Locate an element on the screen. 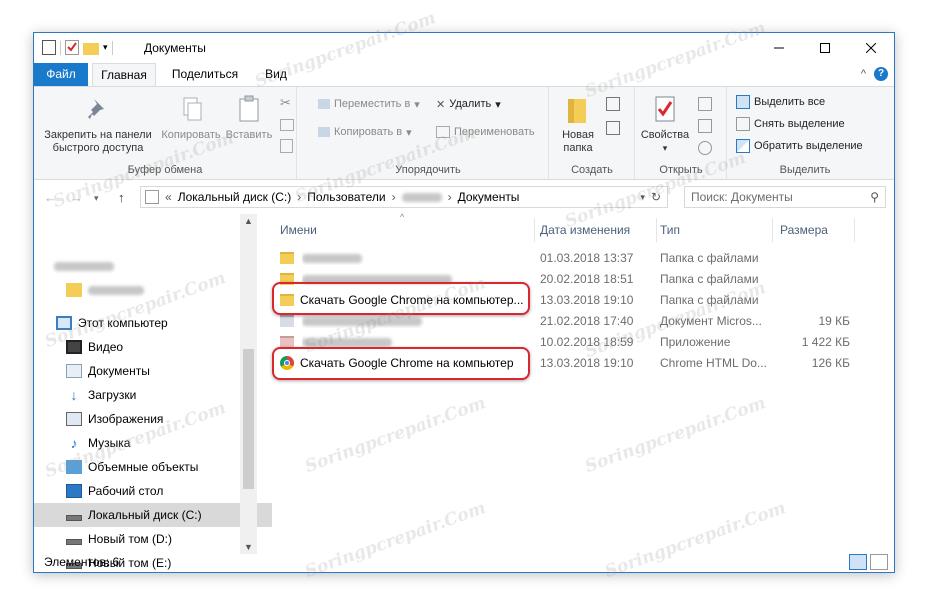  file-type: Папка с файлами is located at coordinates (709, 258).